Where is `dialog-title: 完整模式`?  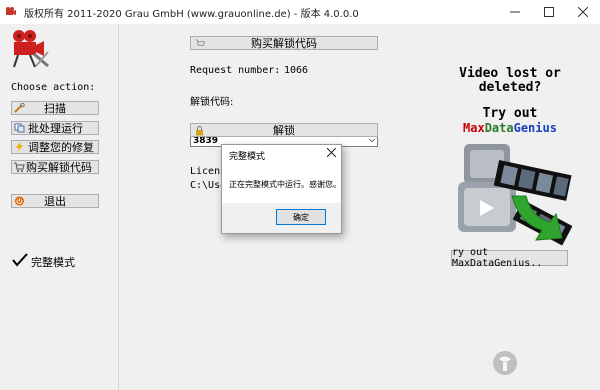 dialog-title: 完整模式 is located at coordinates (247, 157).